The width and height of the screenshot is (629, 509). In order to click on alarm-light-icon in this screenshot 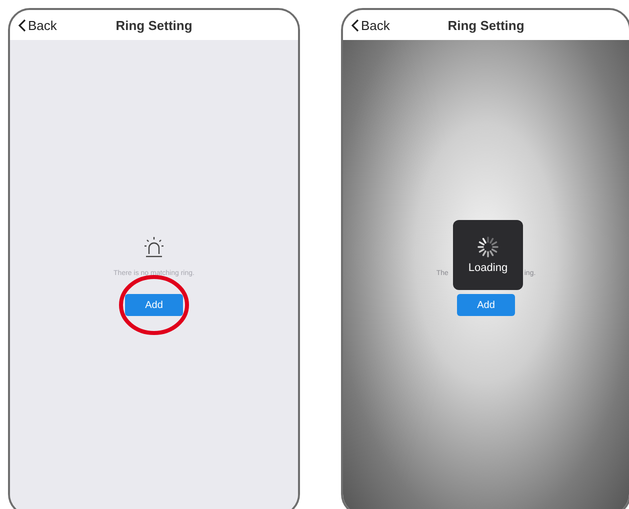, I will do `click(154, 247)`.